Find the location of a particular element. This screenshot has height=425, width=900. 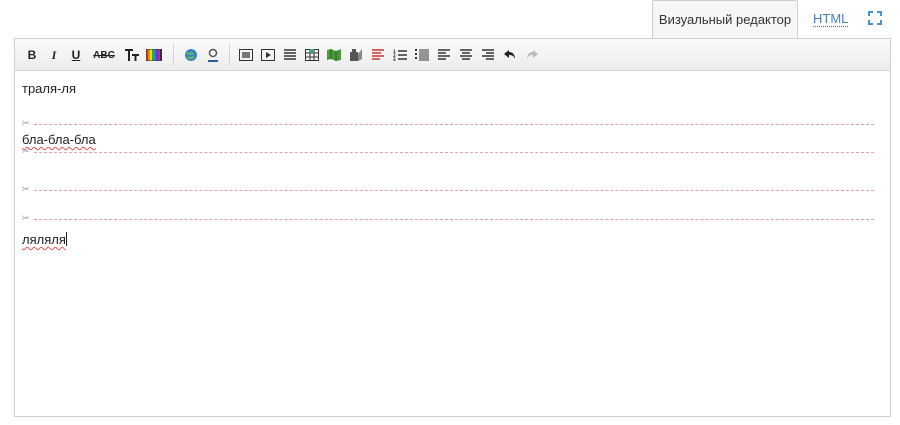

insert-video-icon is located at coordinates (268, 55).